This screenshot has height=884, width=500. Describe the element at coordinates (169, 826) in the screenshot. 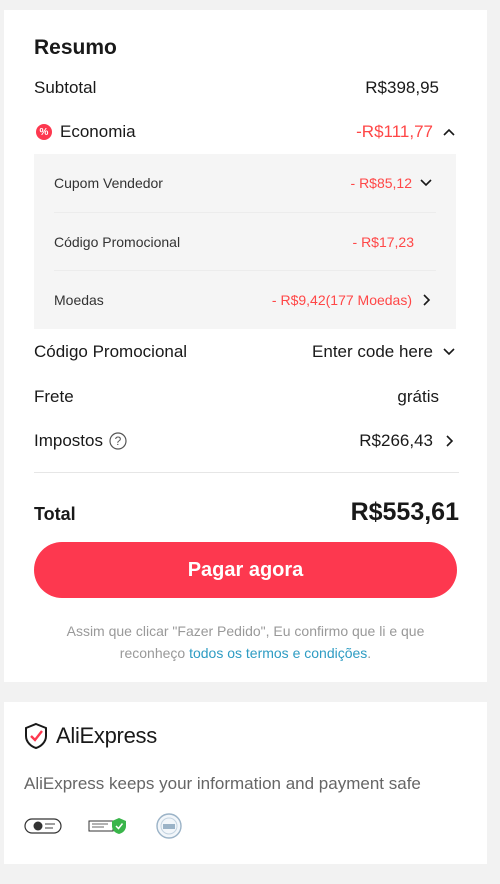

I see `security-badge-3-icon` at that location.